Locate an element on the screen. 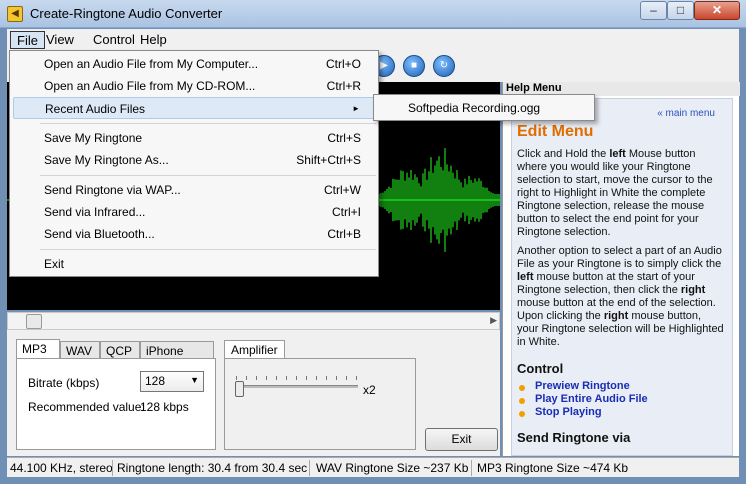 This screenshot has width=746, height=484. amplifier-slider-thumb is located at coordinates (239, 389).